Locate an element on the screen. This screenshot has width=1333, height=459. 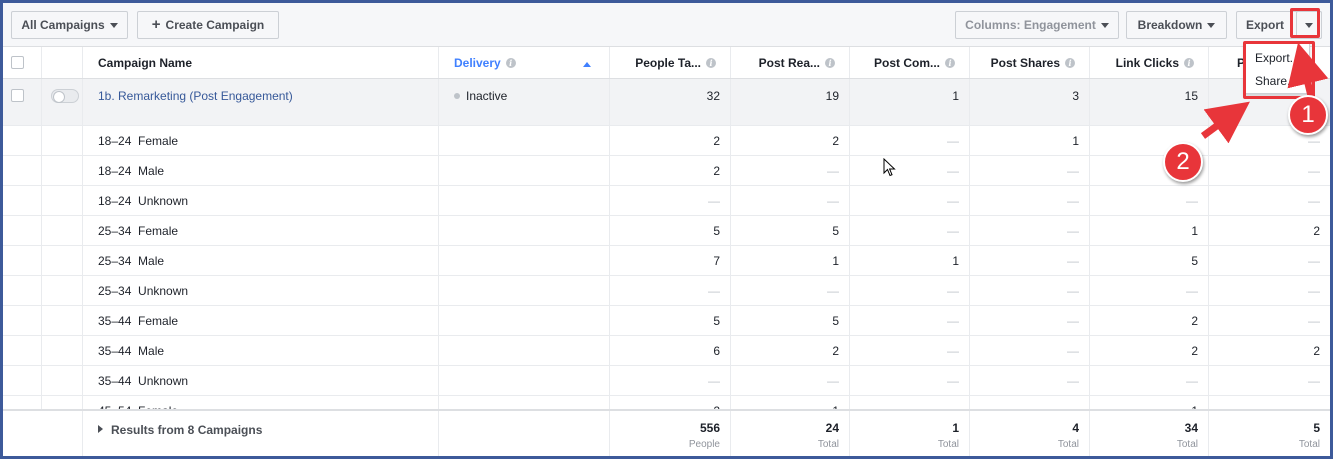
step-1-label: 1 is located at coordinates (1308, 114).